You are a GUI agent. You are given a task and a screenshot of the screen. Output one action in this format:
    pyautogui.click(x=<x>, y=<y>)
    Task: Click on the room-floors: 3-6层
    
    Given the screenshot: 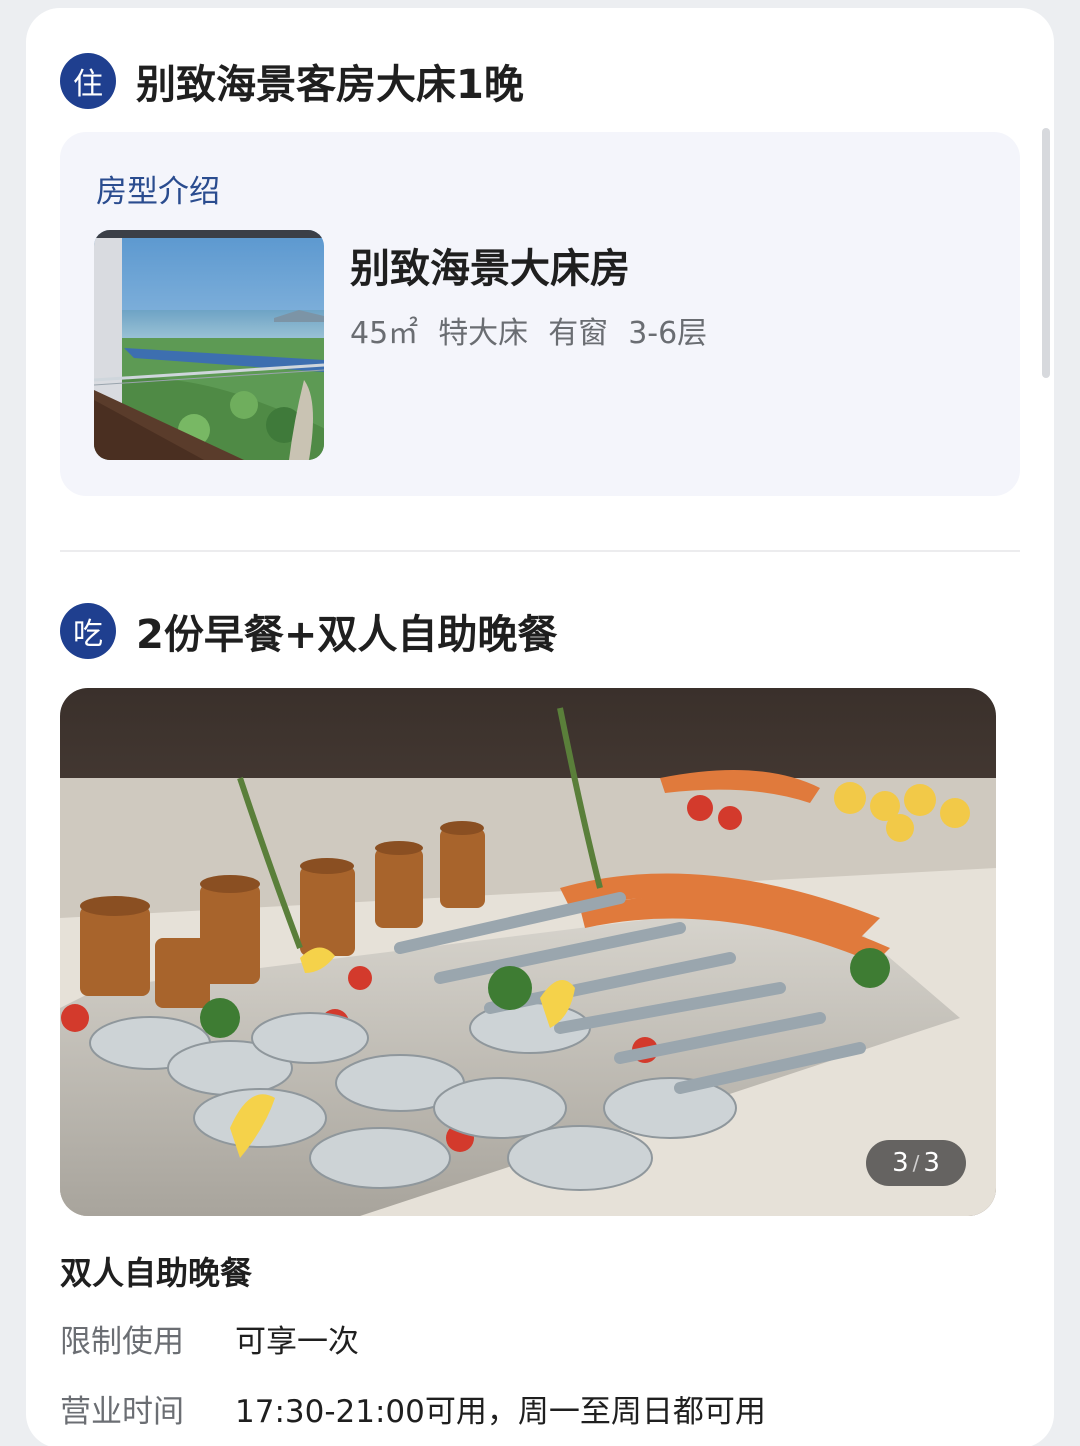 What is the action you would take?
    pyautogui.click(x=668, y=333)
    